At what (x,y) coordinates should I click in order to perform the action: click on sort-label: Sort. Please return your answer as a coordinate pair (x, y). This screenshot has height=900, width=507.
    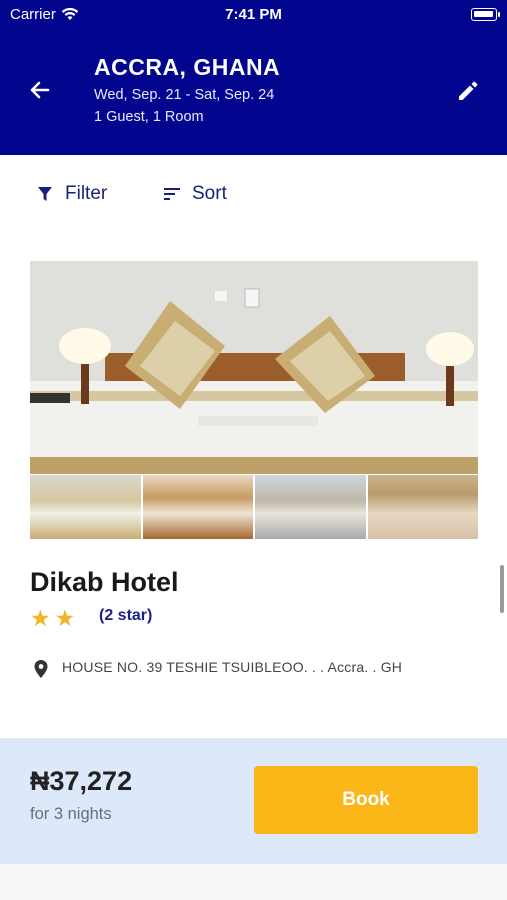
    Looking at the image, I should click on (209, 193).